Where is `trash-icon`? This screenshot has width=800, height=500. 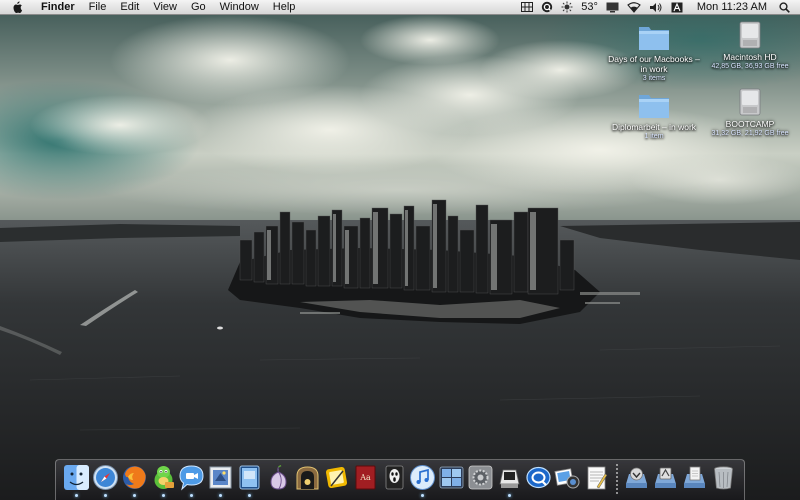
trash-icon is located at coordinates (724, 478).